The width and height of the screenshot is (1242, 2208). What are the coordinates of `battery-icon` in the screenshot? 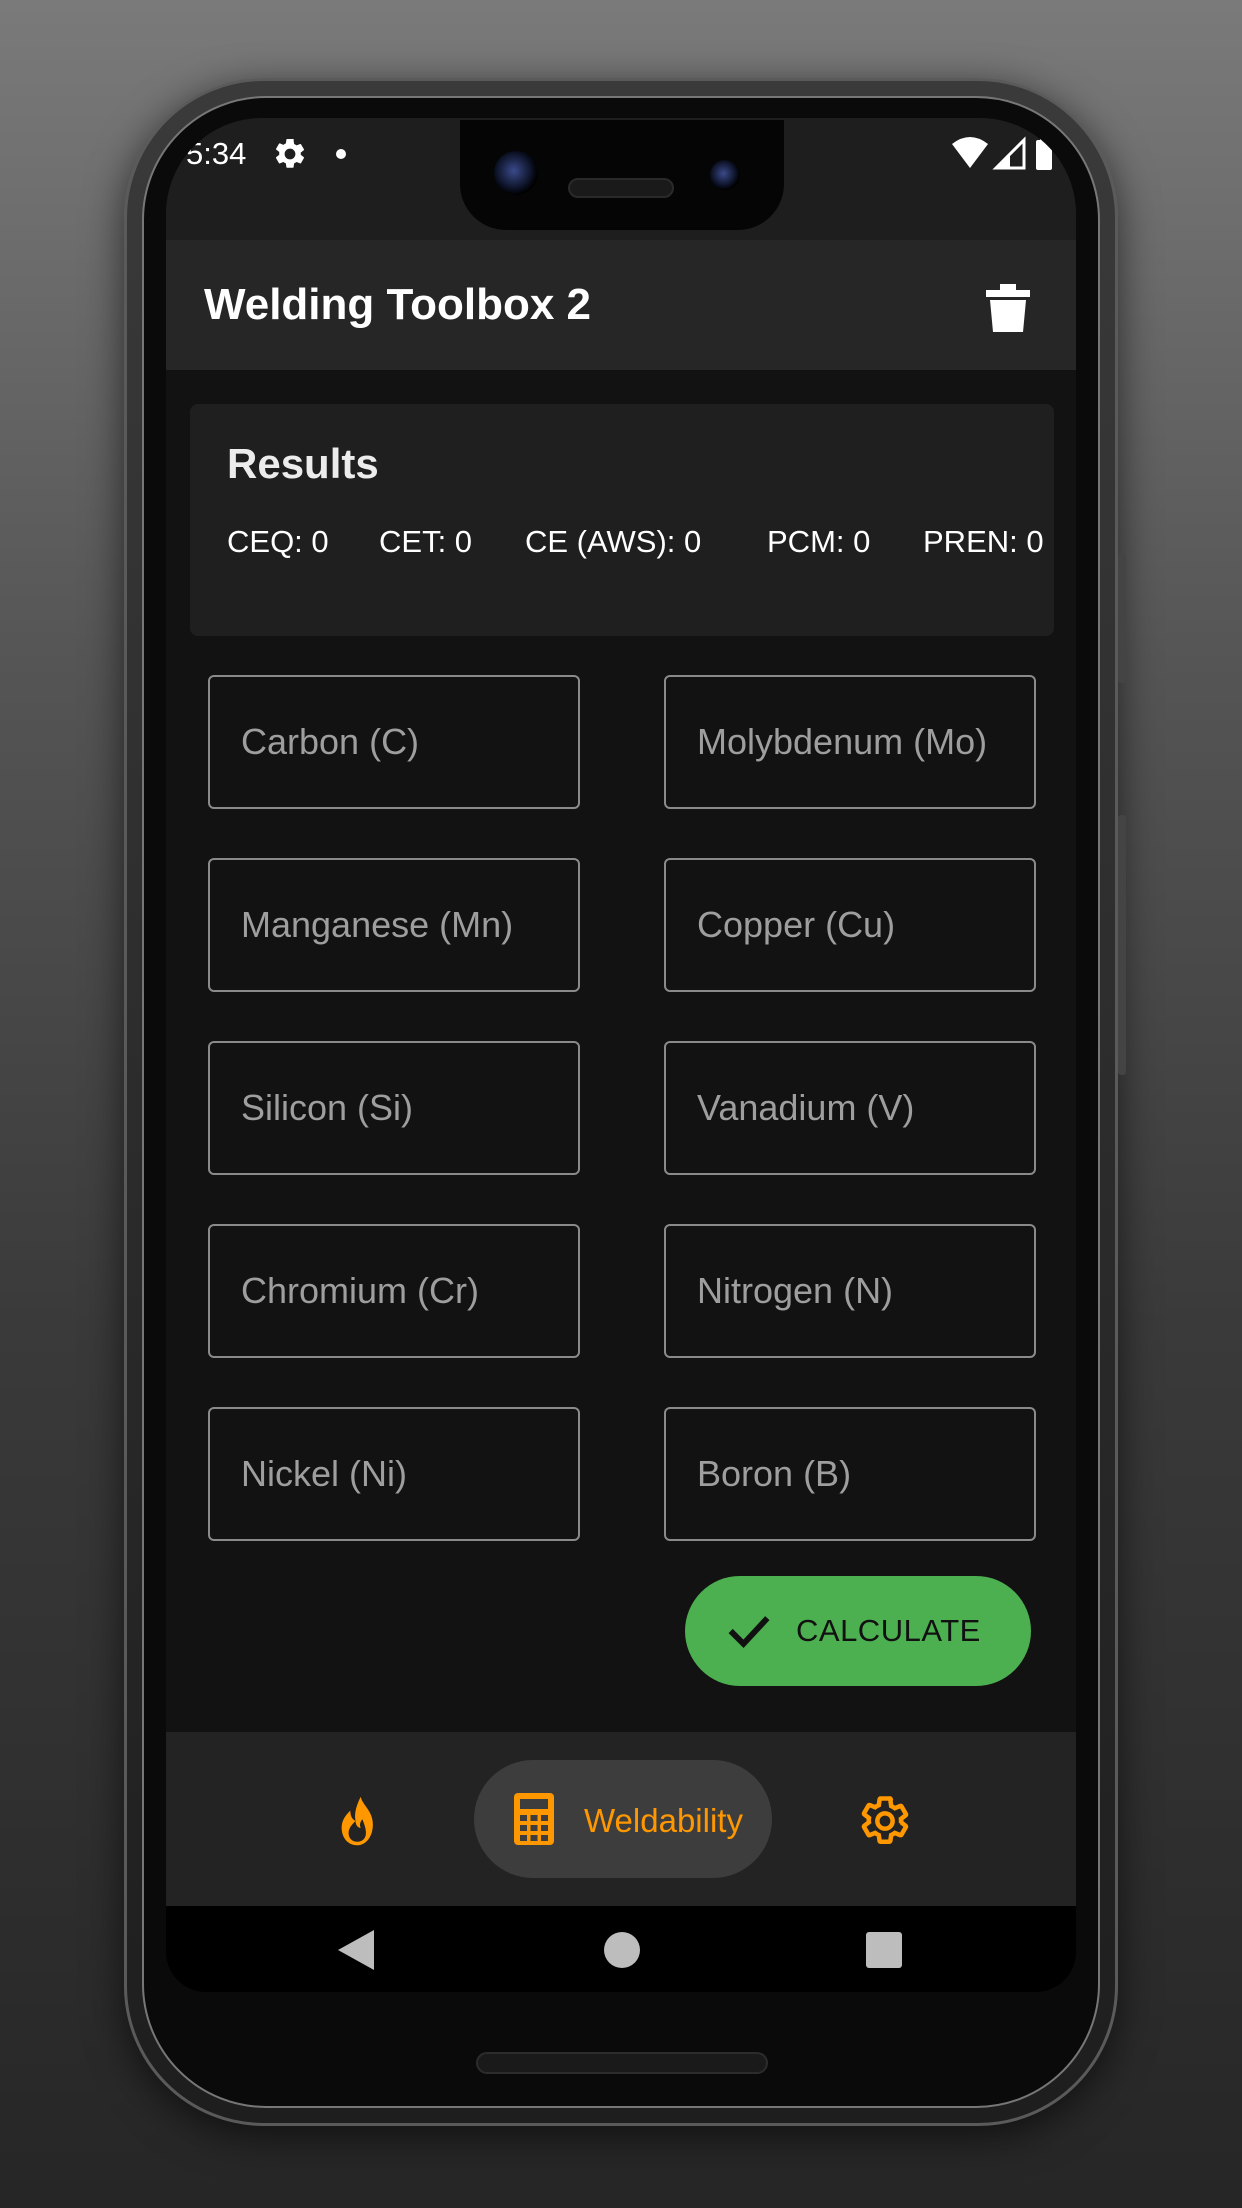 It's located at (1044, 155).